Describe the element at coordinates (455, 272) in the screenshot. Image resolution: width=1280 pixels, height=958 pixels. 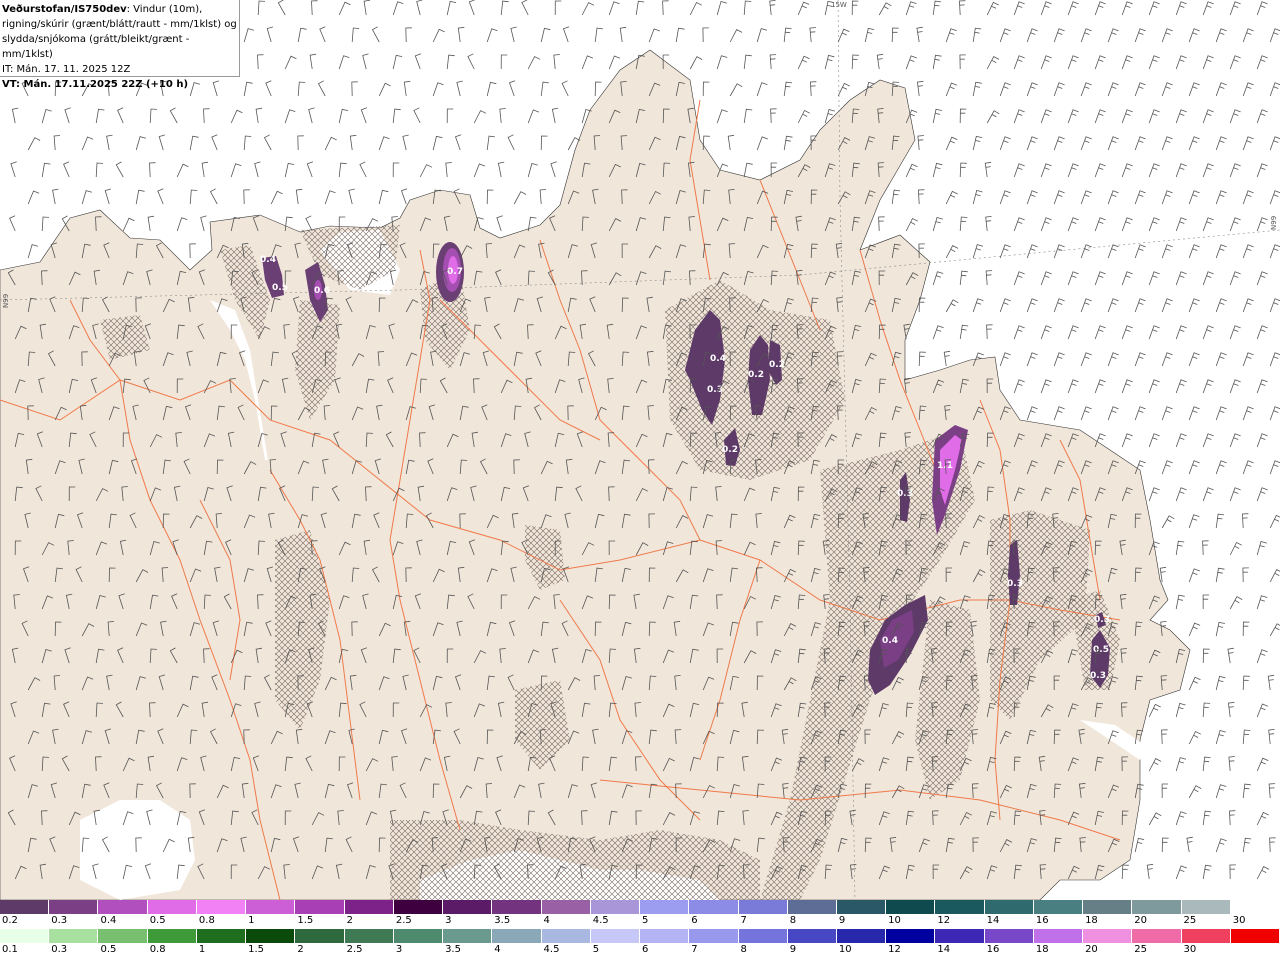
I see `precip-label: 0.7` at that location.